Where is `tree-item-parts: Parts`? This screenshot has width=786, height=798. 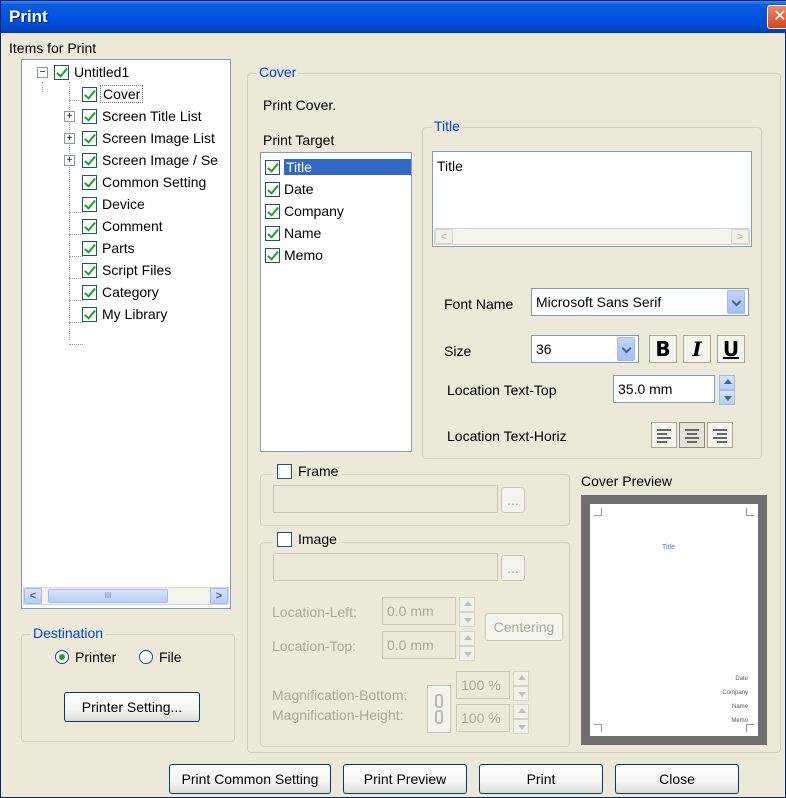
tree-item-parts: Parts is located at coordinates (109, 248).